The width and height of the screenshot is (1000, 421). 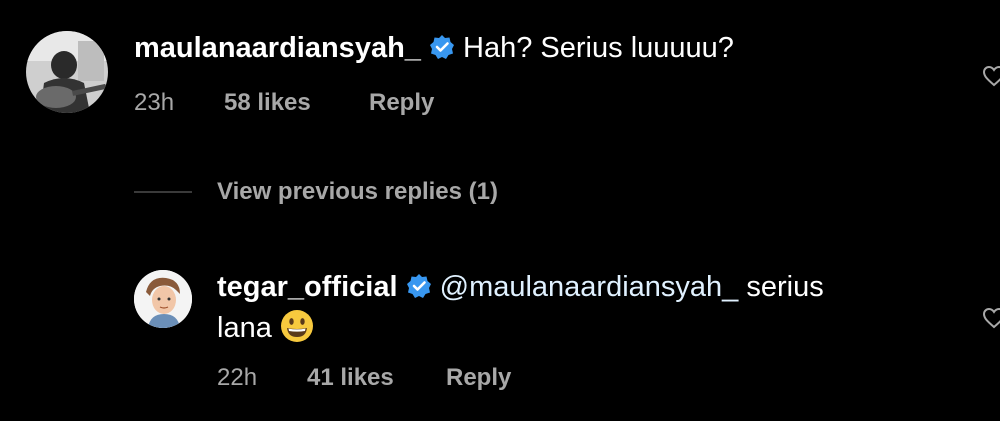 I want to click on comment-text: maulanaardiansyah_ Hah? Serius luuuuu?, so click(x=434, y=49).